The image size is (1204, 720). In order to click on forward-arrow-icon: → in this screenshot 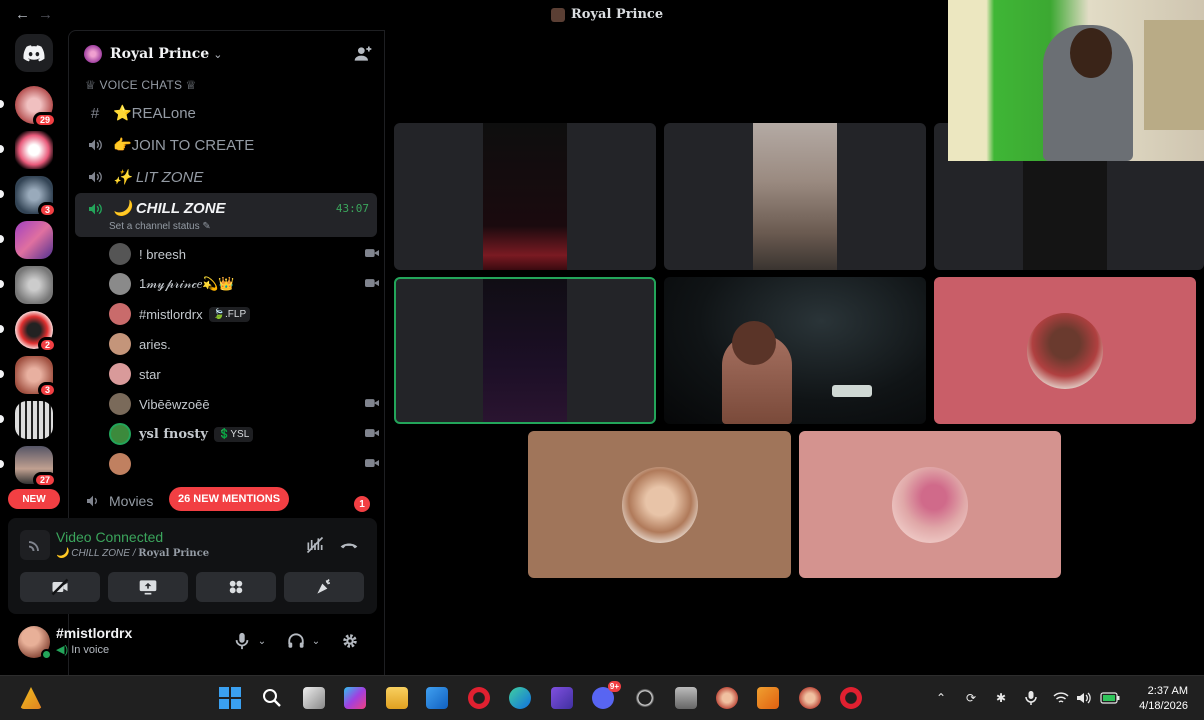, I will do `click(45, 14)`.